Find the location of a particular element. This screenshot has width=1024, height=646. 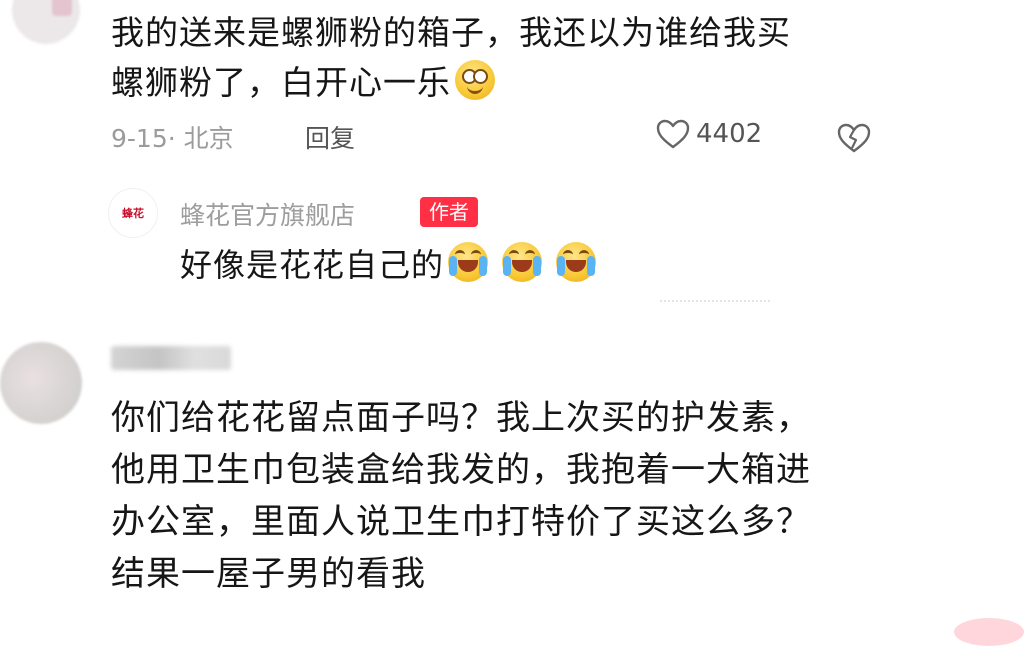

shop-name: 蜂花官方旗舰店 is located at coordinates (267, 214).